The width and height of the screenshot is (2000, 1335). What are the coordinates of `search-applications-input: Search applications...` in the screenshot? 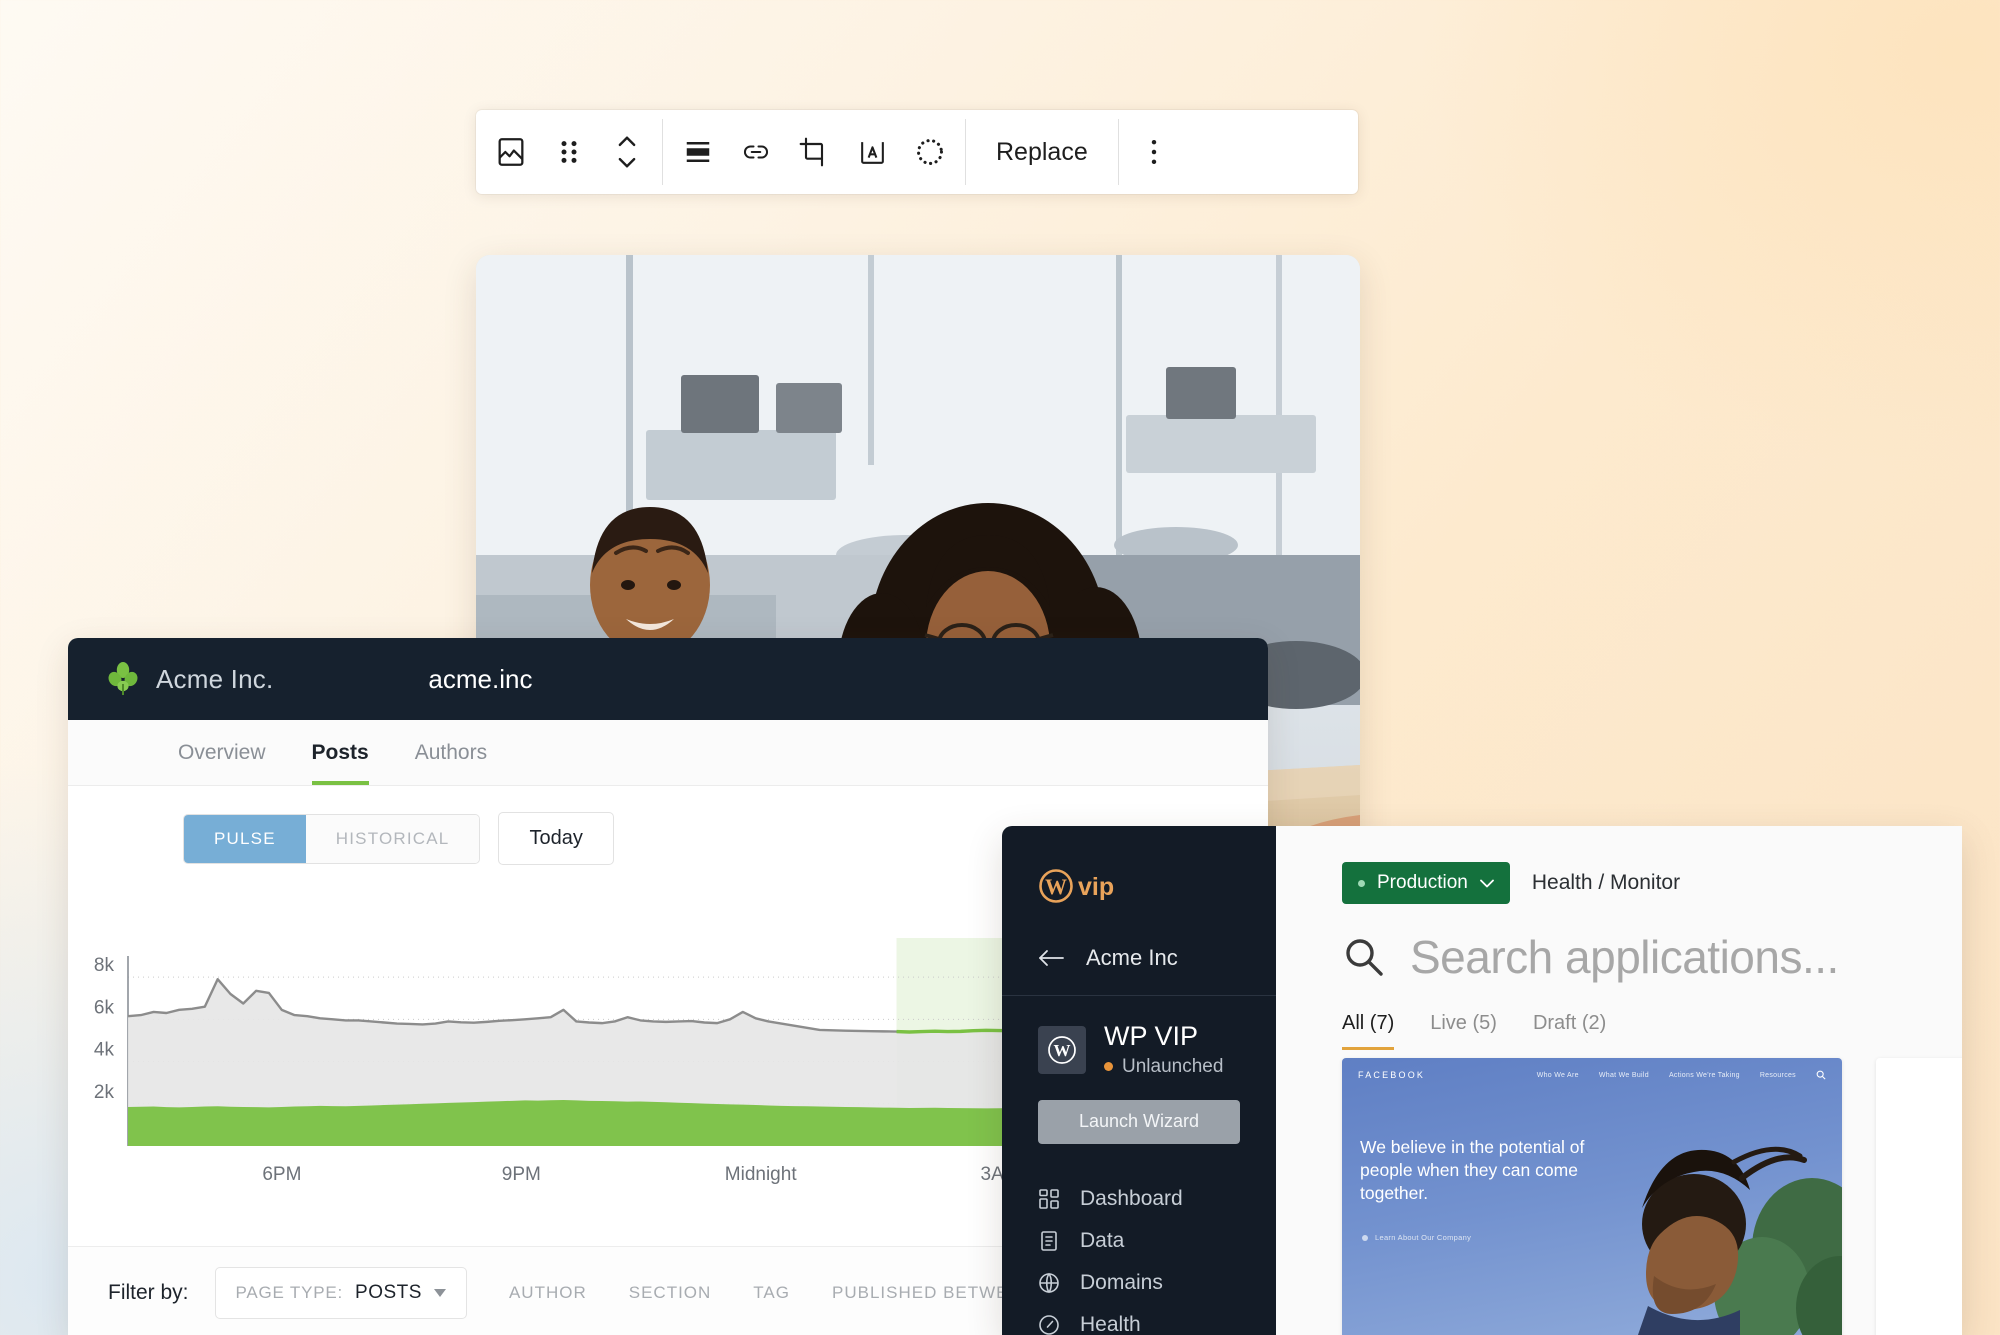 It's located at (1619, 944).